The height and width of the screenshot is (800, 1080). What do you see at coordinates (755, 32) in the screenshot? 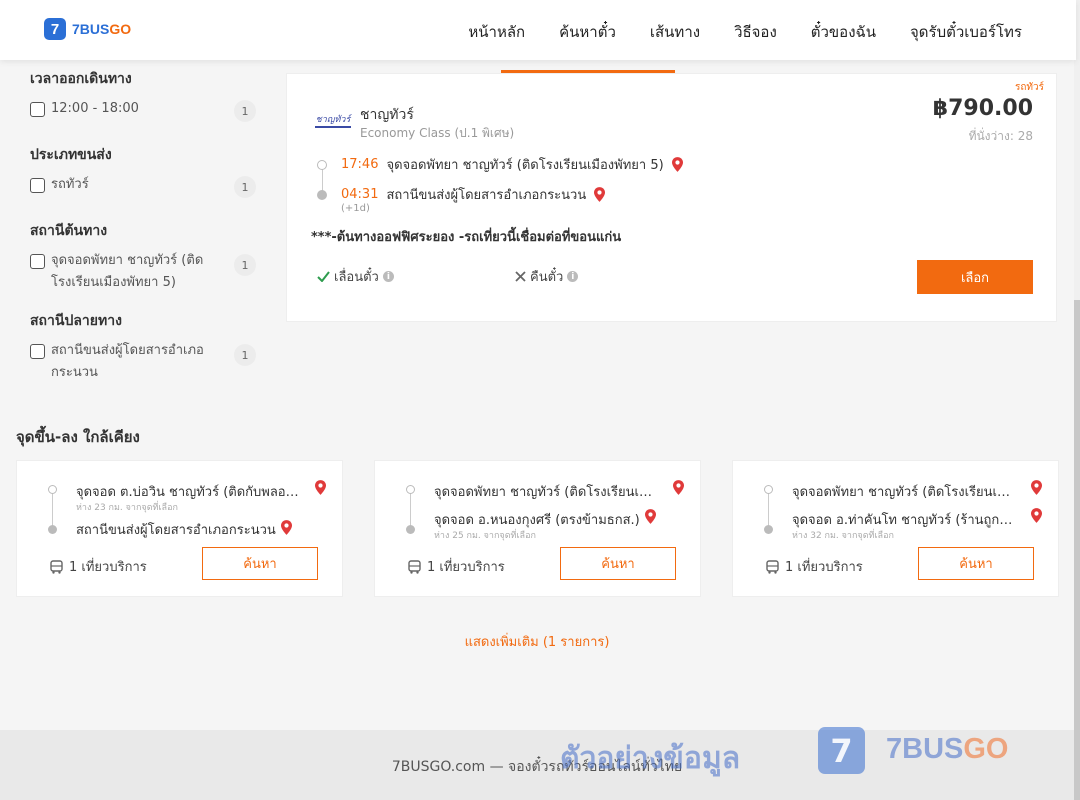
I see `nav-how-to-book: วิธีจอง` at bounding box center [755, 32].